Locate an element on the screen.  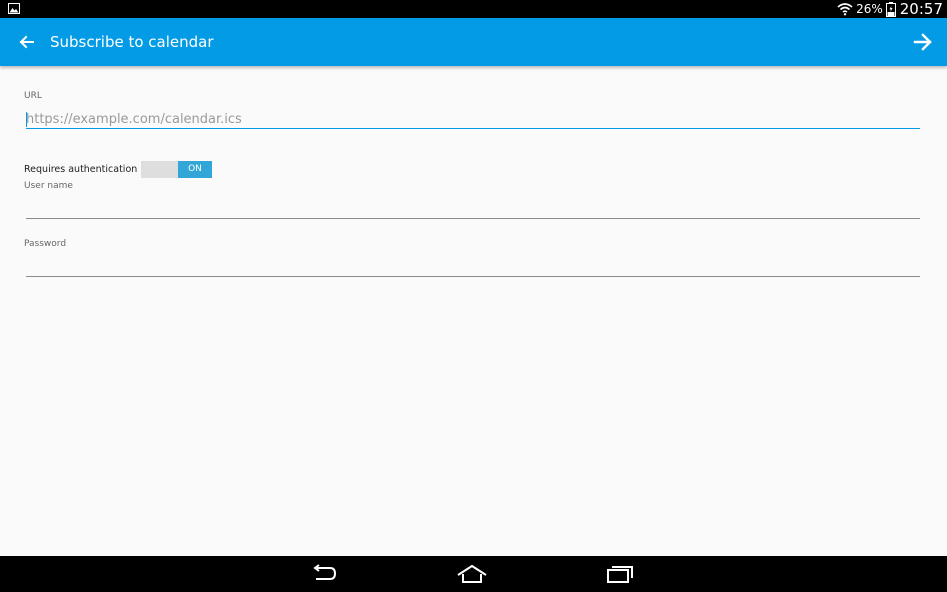
forward-arrow-icon is located at coordinates (923, 42).